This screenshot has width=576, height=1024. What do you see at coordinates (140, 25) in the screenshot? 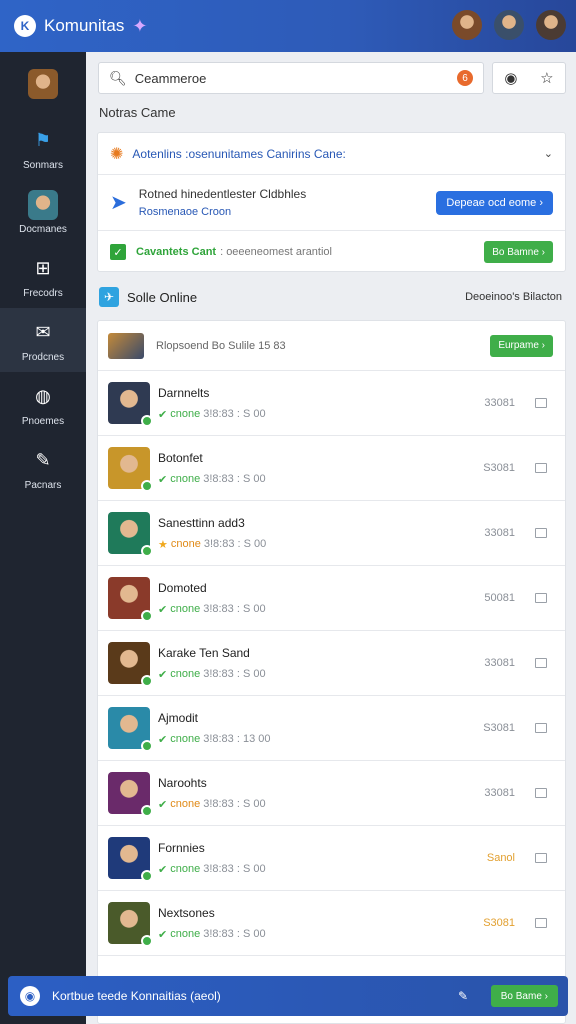
I see `sparkle-icon: ✦` at bounding box center [140, 25].